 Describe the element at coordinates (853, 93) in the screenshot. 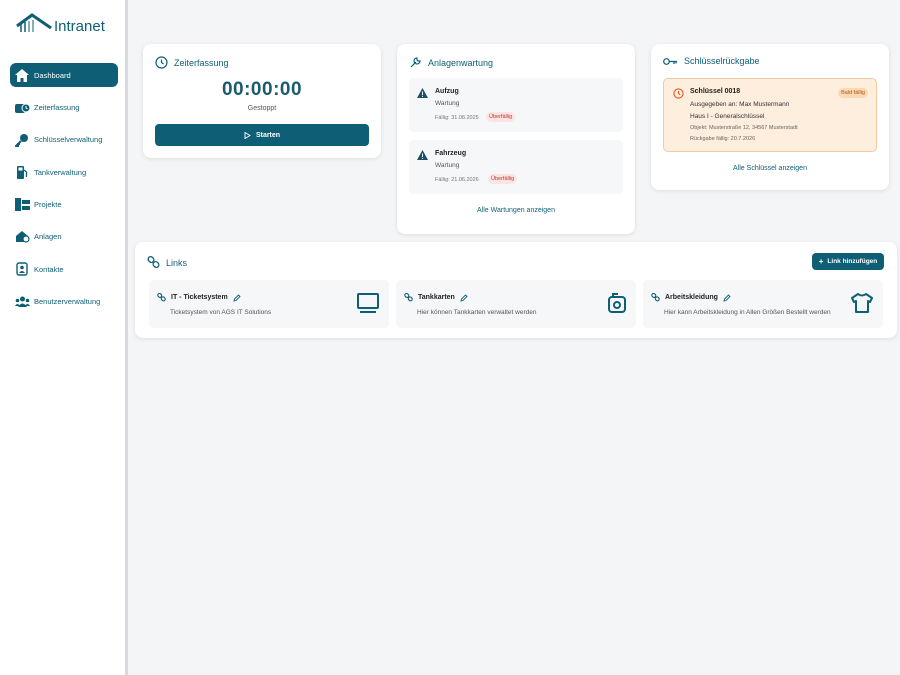

I see `due-soon-badge: Bald fällig` at that location.